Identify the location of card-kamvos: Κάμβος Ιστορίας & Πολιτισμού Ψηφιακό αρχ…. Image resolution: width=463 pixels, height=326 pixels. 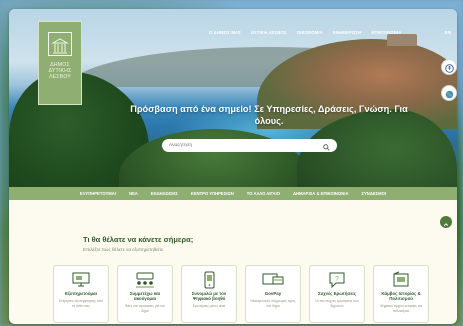
(401, 294).